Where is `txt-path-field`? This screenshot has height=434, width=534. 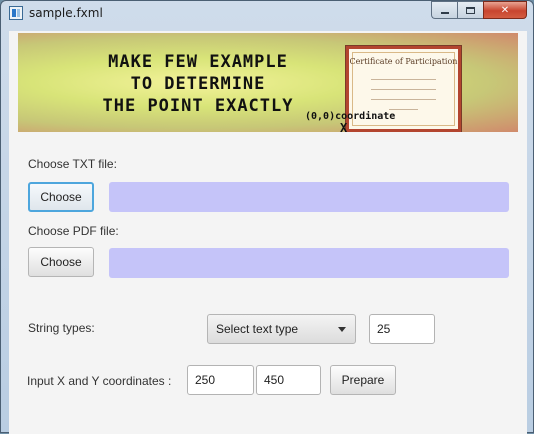
txt-path-field is located at coordinates (309, 197).